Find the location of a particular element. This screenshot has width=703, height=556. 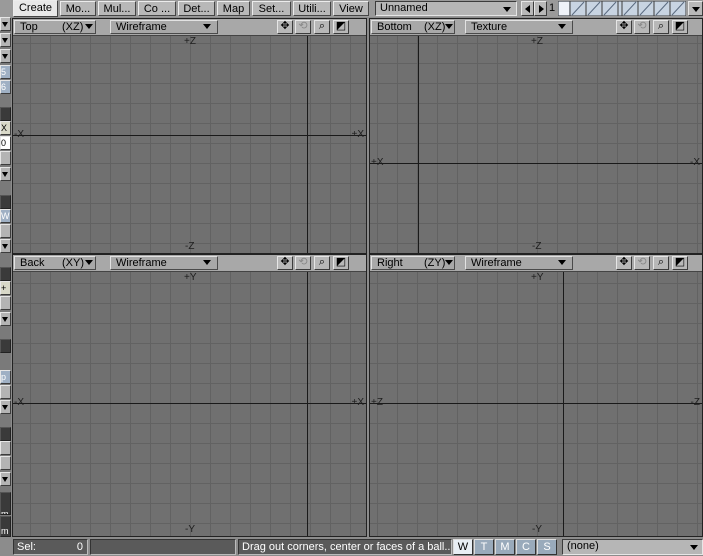

layer-menu-button is located at coordinates (695, 8).